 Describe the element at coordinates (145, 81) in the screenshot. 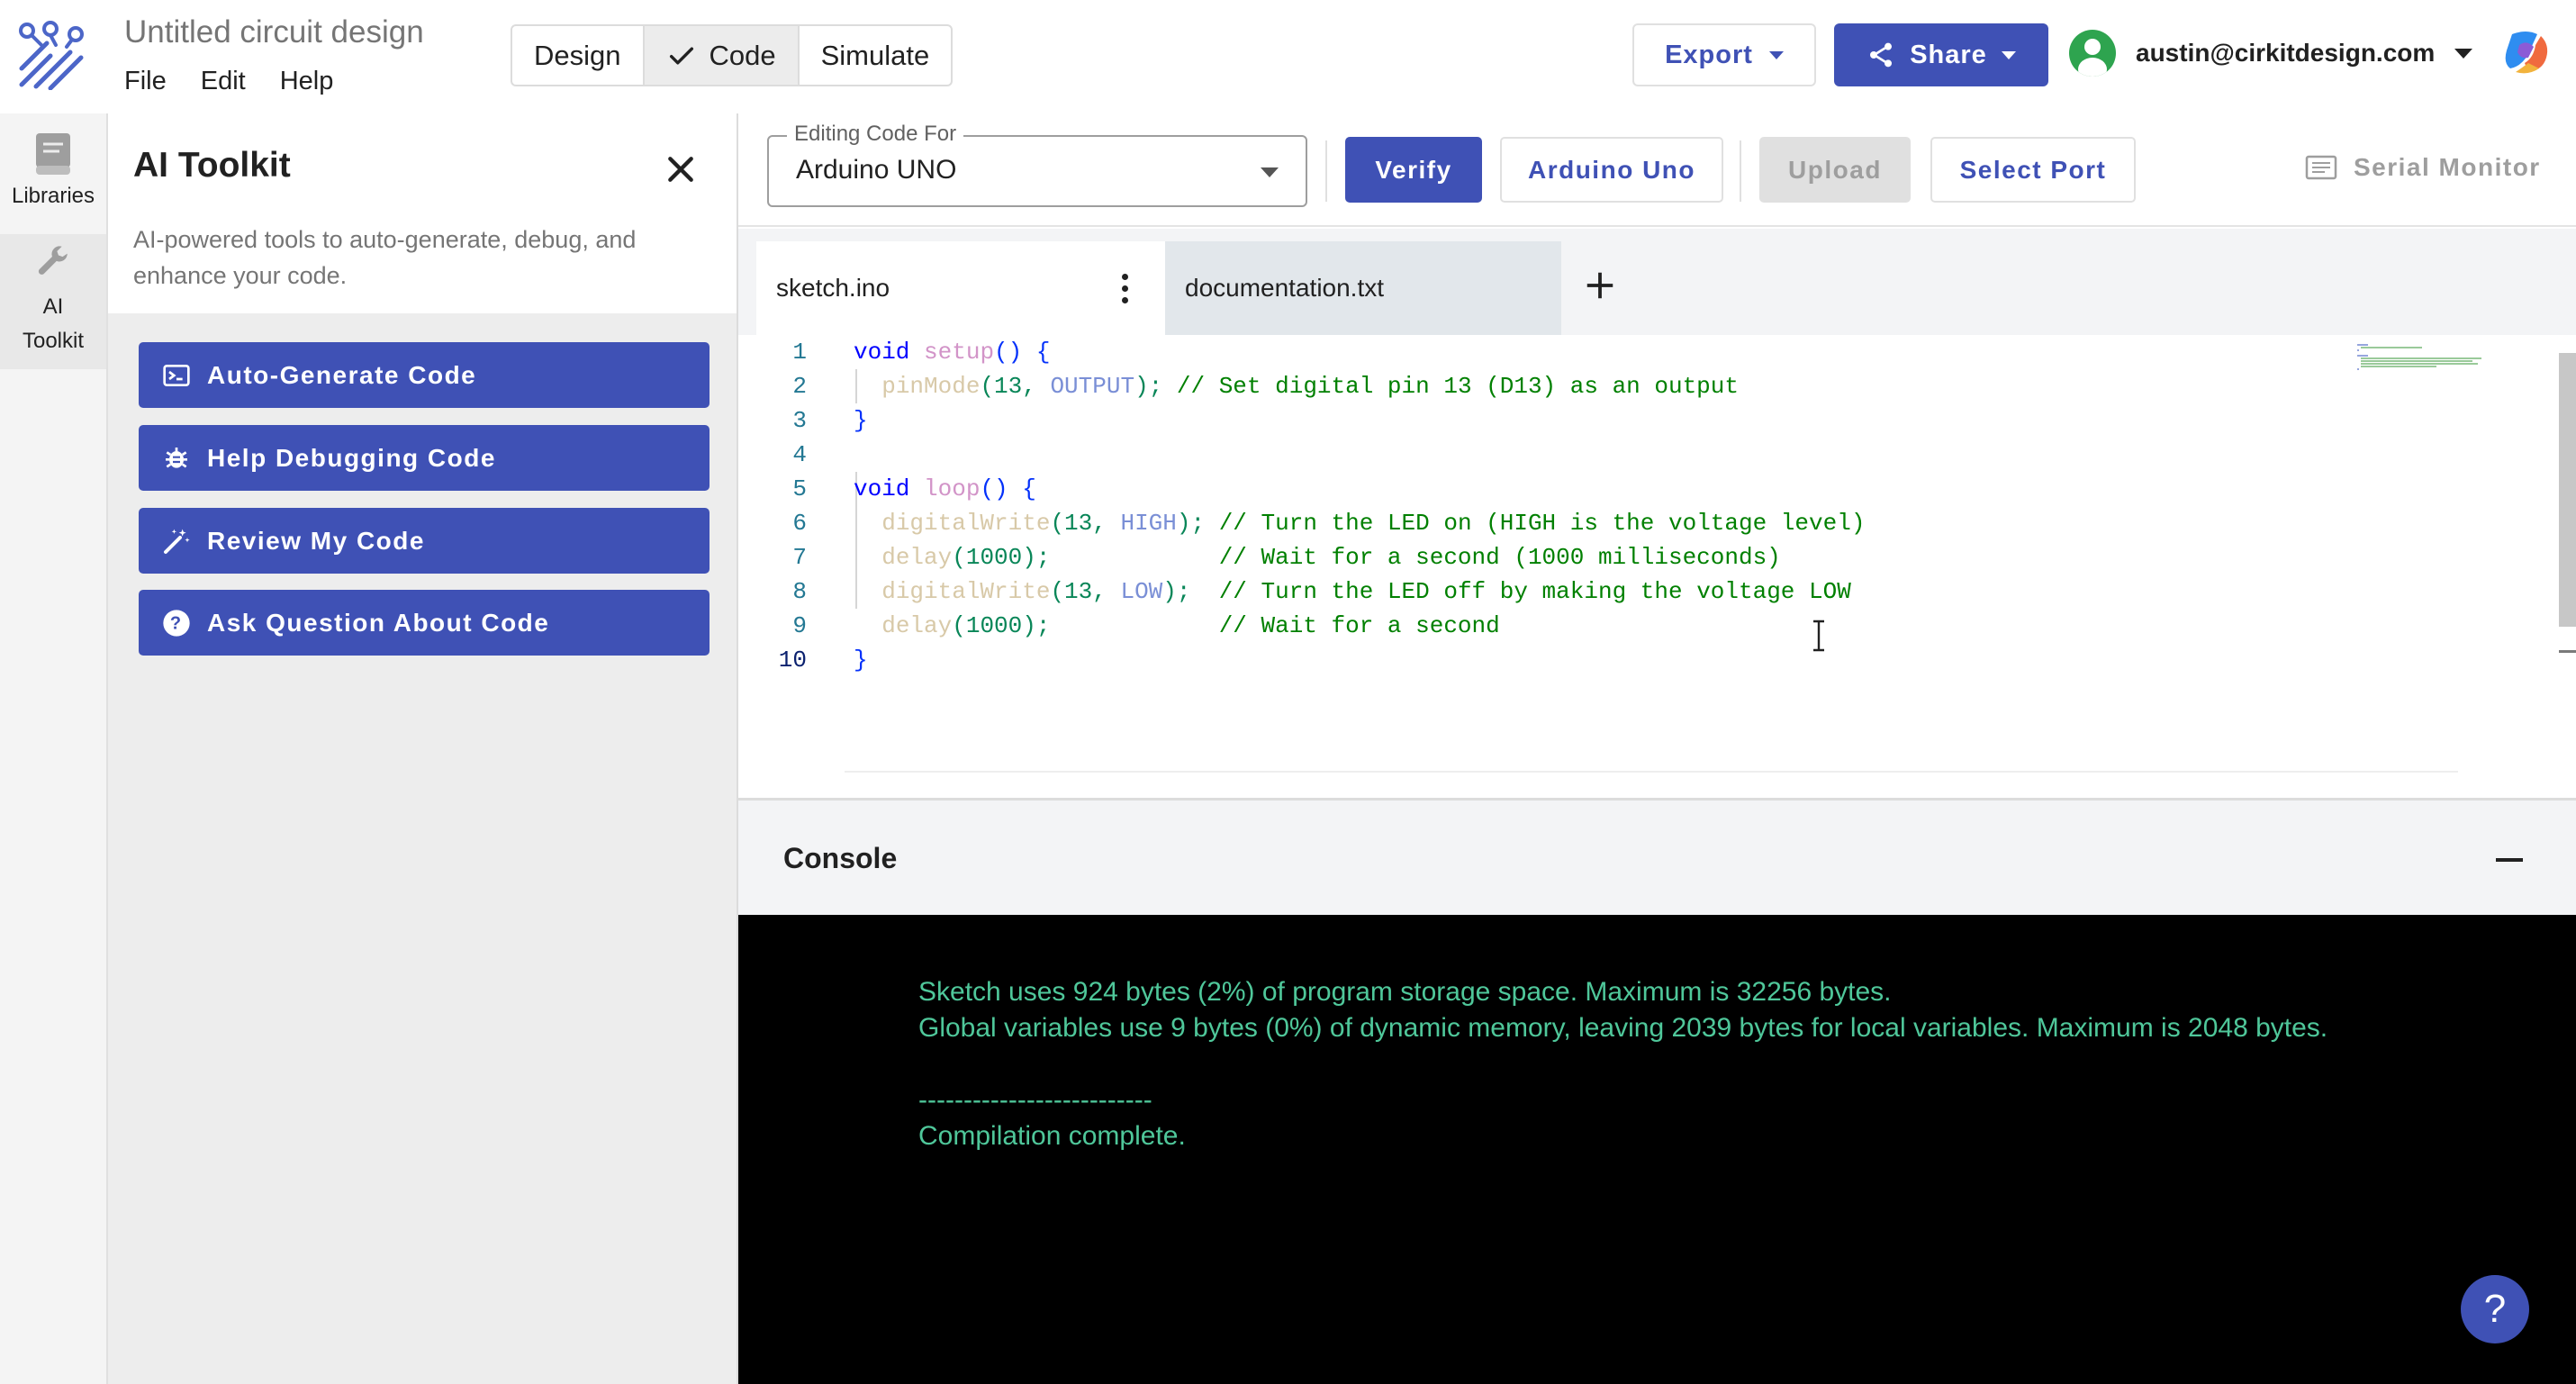

I see `menu-file: File` at that location.